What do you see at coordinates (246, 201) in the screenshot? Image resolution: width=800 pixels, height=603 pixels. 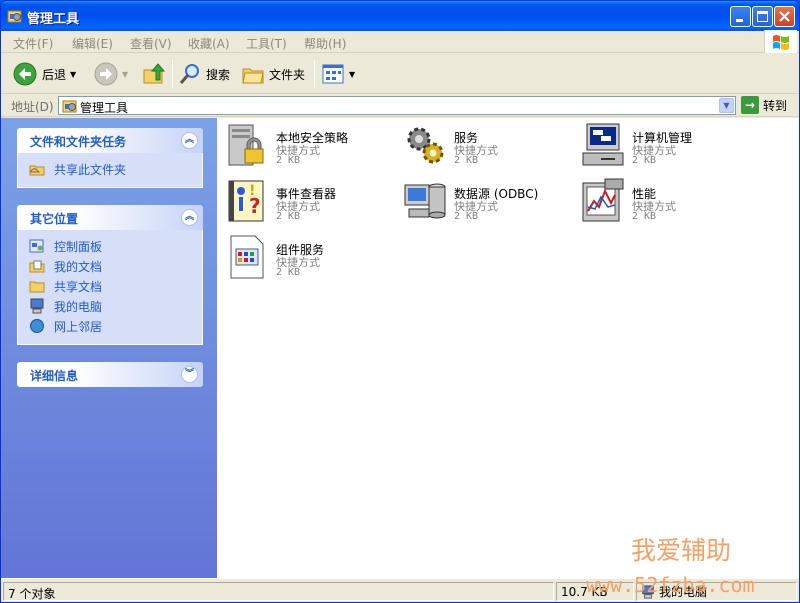 I see `event-viewer-icon: ? !` at bounding box center [246, 201].